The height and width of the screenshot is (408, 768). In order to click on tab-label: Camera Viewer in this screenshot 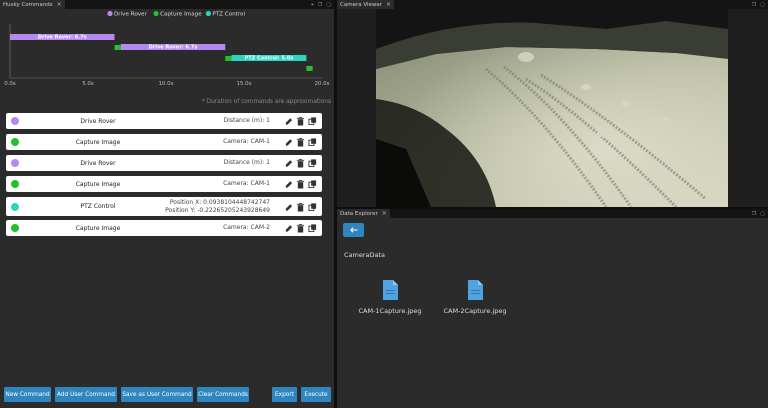, I will do `click(361, 4)`.